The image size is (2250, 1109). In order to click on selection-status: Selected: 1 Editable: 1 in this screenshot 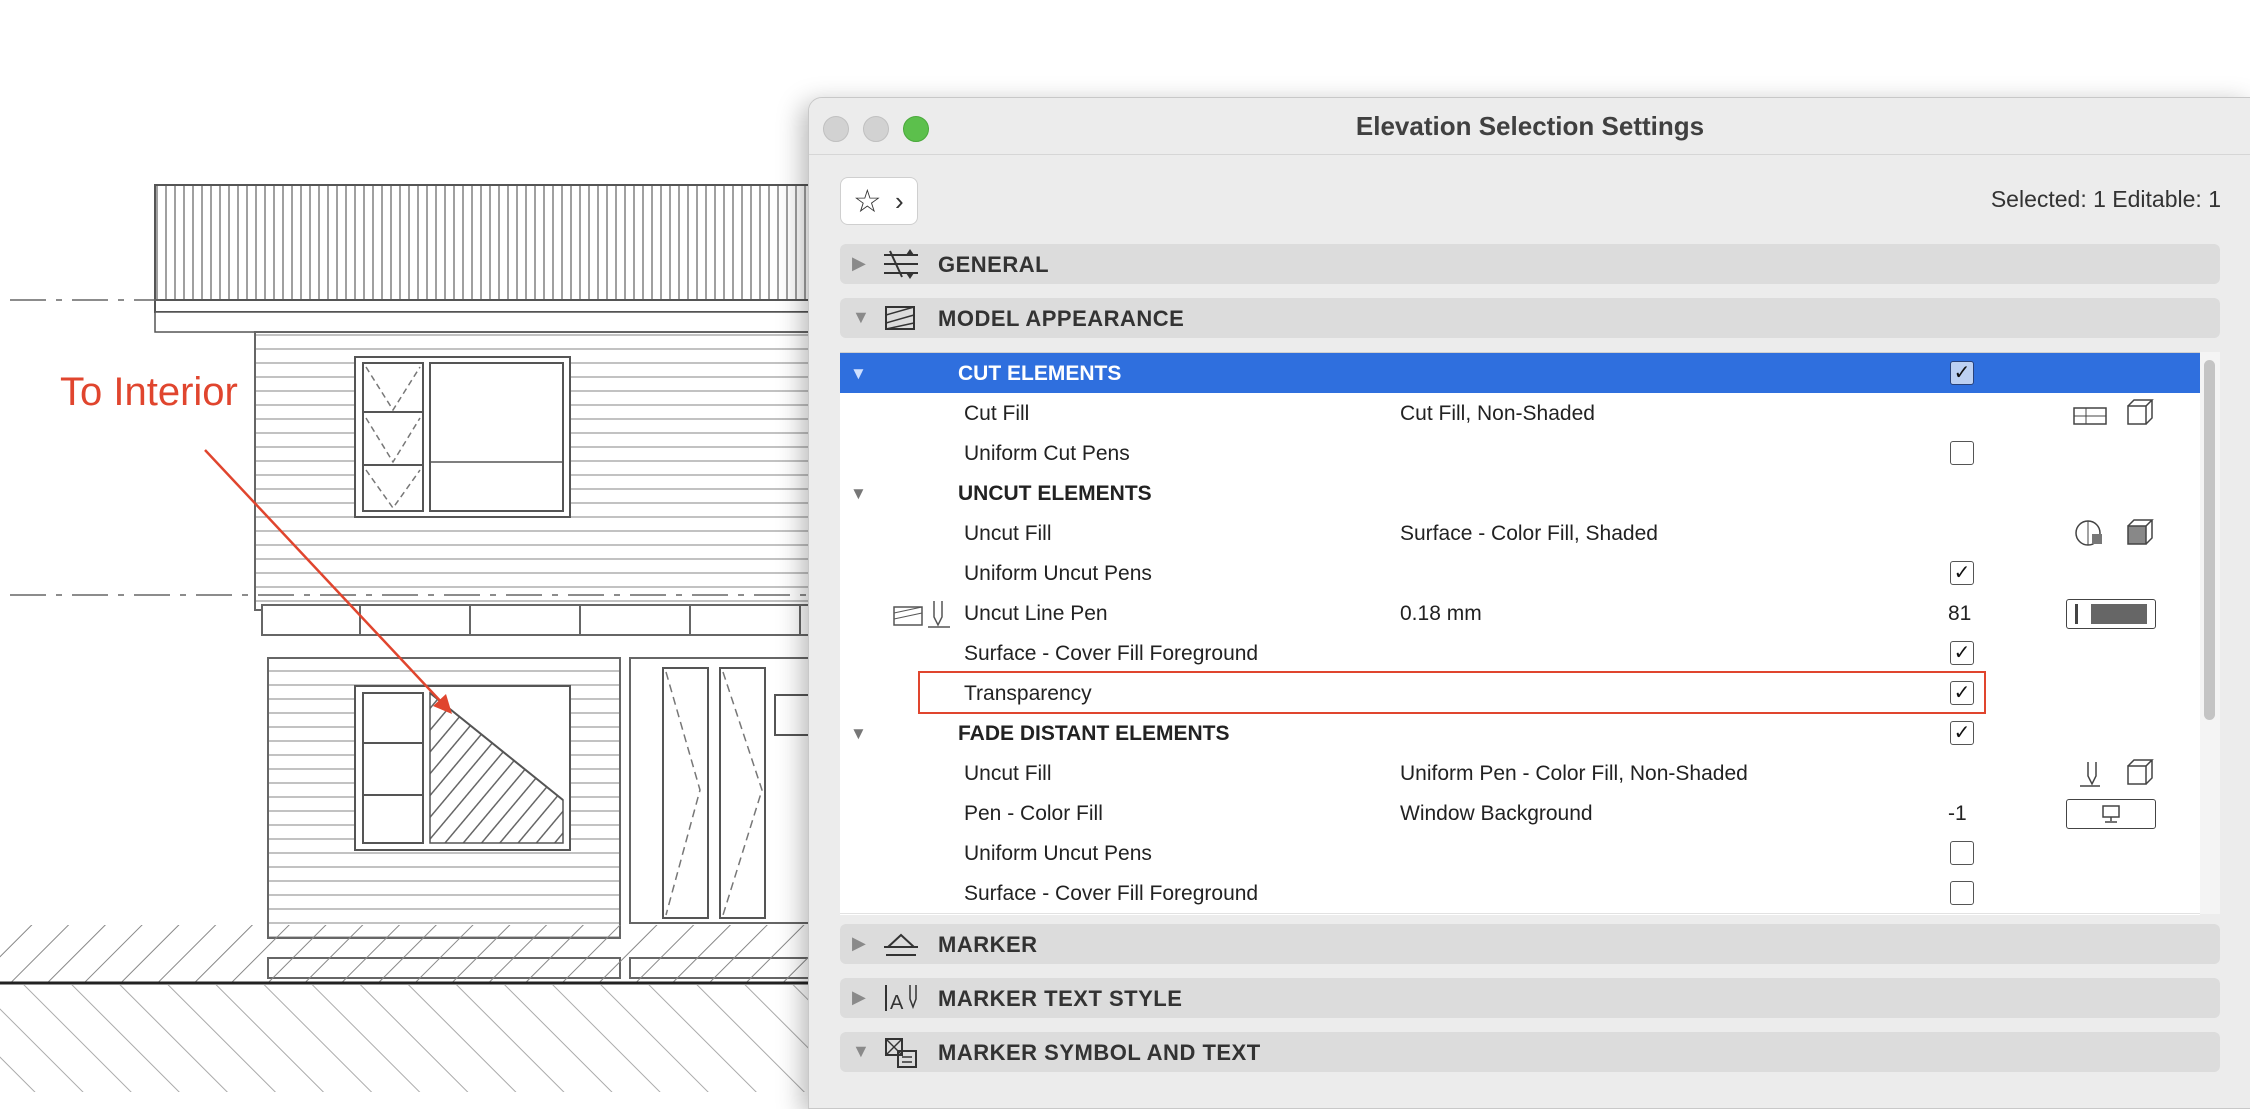, I will do `click(2105, 199)`.